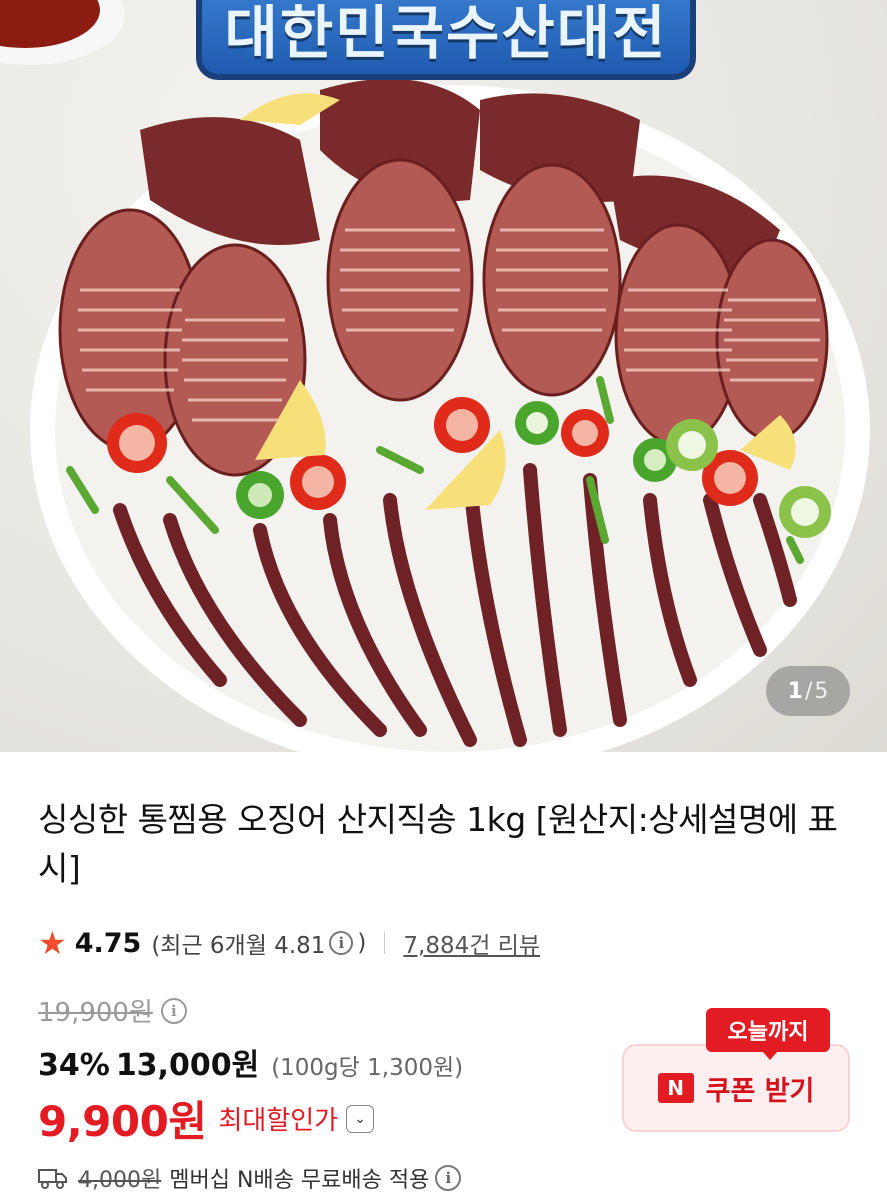  What do you see at coordinates (95, 1013) in the screenshot?
I see `original-price: 19,900원` at bounding box center [95, 1013].